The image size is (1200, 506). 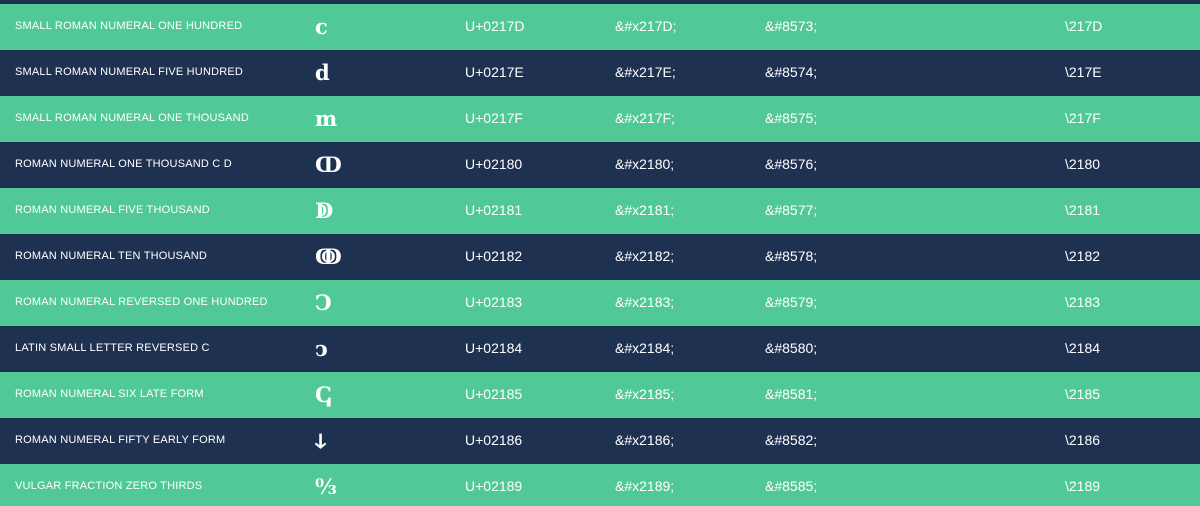 I want to click on decimal-entity: &#8582;, so click(x=791, y=440).